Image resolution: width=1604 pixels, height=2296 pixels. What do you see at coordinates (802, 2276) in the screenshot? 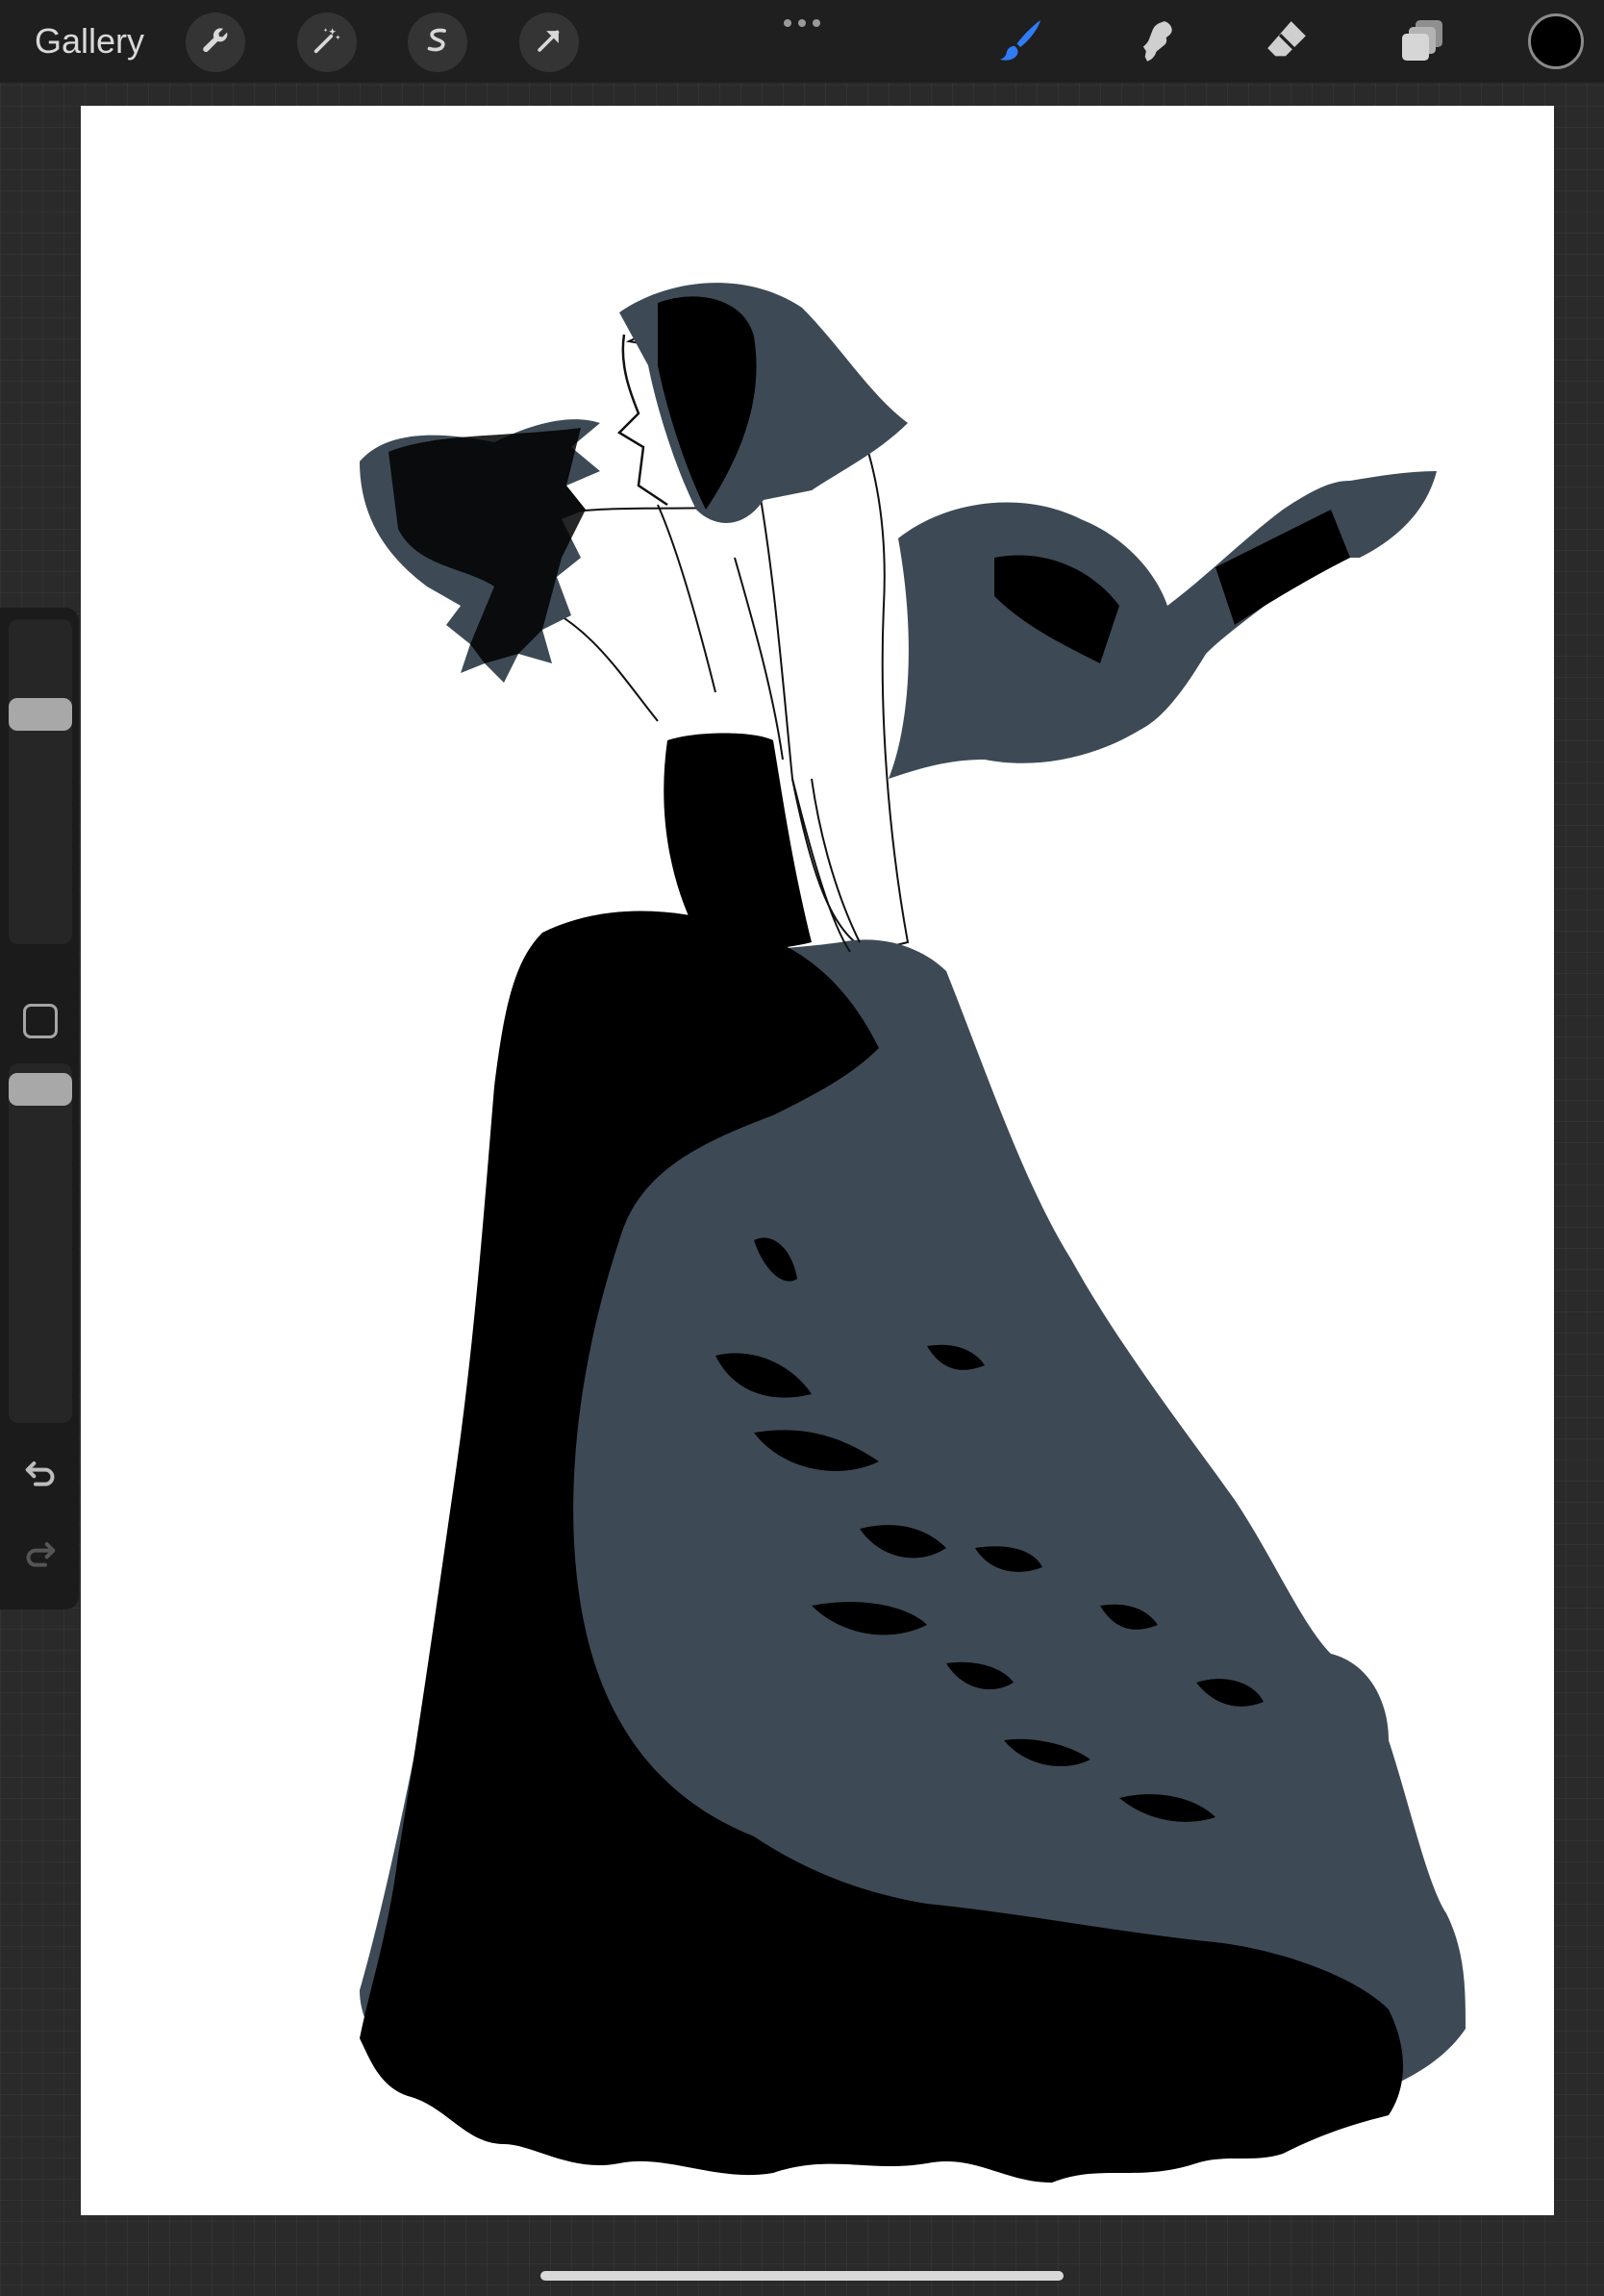
I see `home-indicator` at bounding box center [802, 2276].